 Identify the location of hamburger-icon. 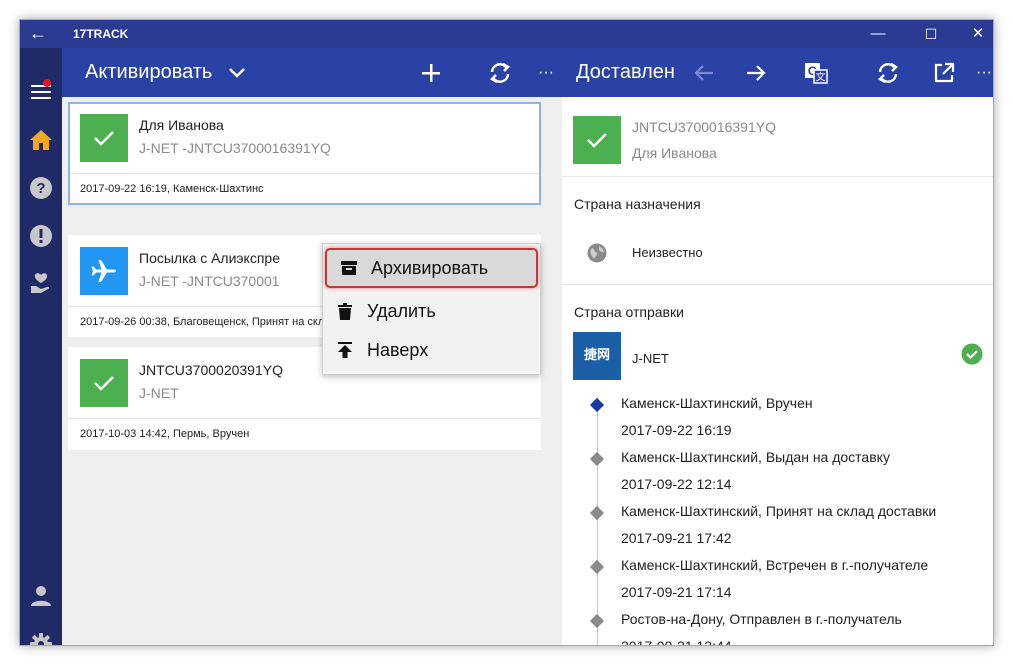
(41, 92).